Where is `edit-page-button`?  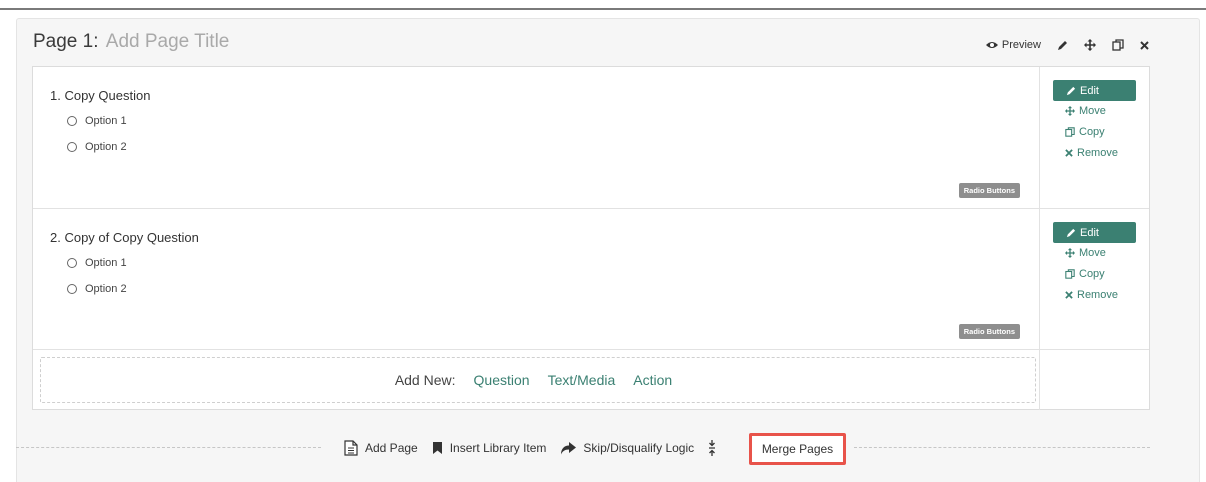 edit-page-button is located at coordinates (1062, 45).